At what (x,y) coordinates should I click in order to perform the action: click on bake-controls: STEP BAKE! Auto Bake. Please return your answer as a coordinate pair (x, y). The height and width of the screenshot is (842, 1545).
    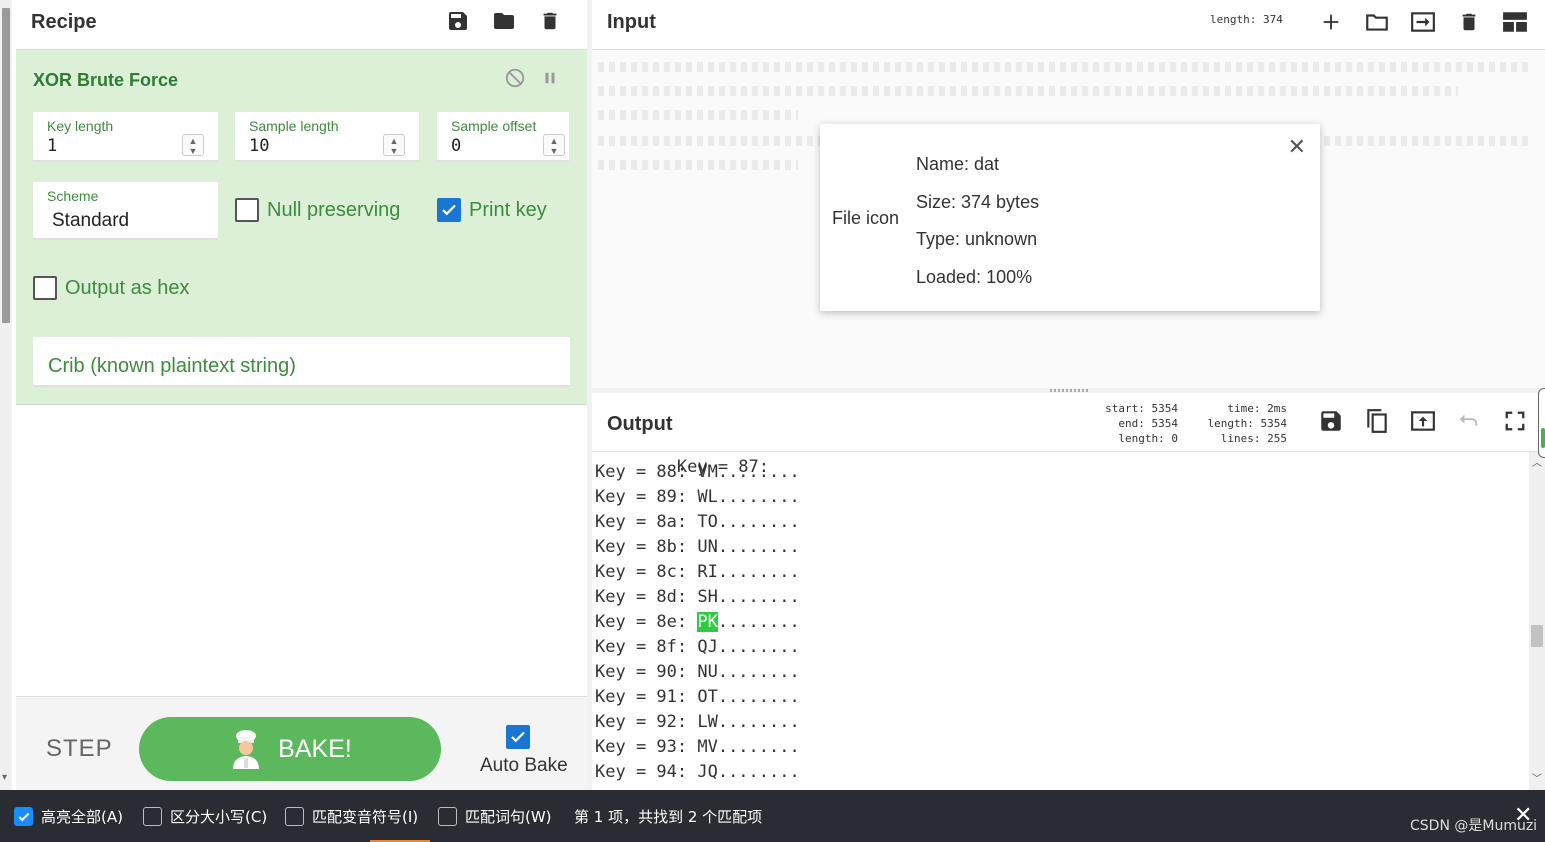
    Looking at the image, I should click on (301, 743).